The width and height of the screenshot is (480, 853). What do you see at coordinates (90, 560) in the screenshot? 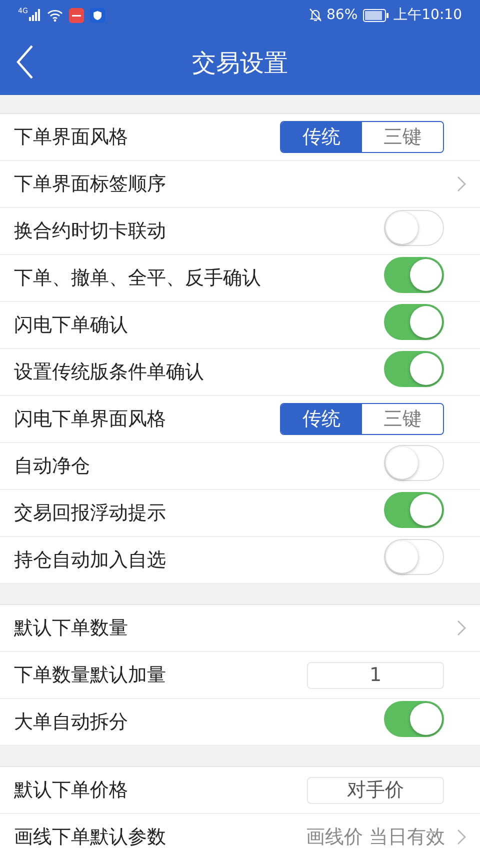
I see `setting-label: 持仓自动加入自选` at bounding box center [90, 560].